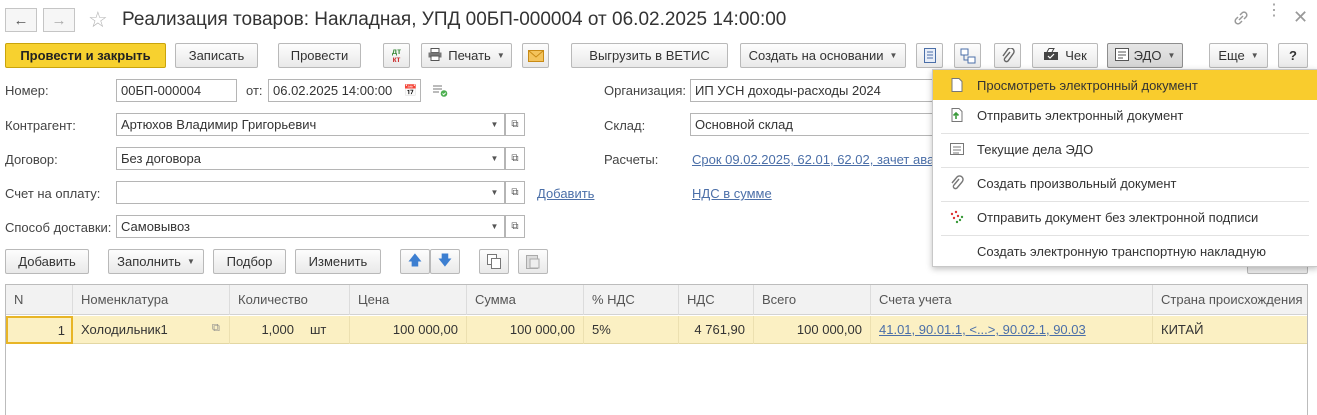  What do you see at coordinates (1145, 55) in the screenshot?
I see `edo-button: ЭДО ▼` at bounding box center [1145, 55].